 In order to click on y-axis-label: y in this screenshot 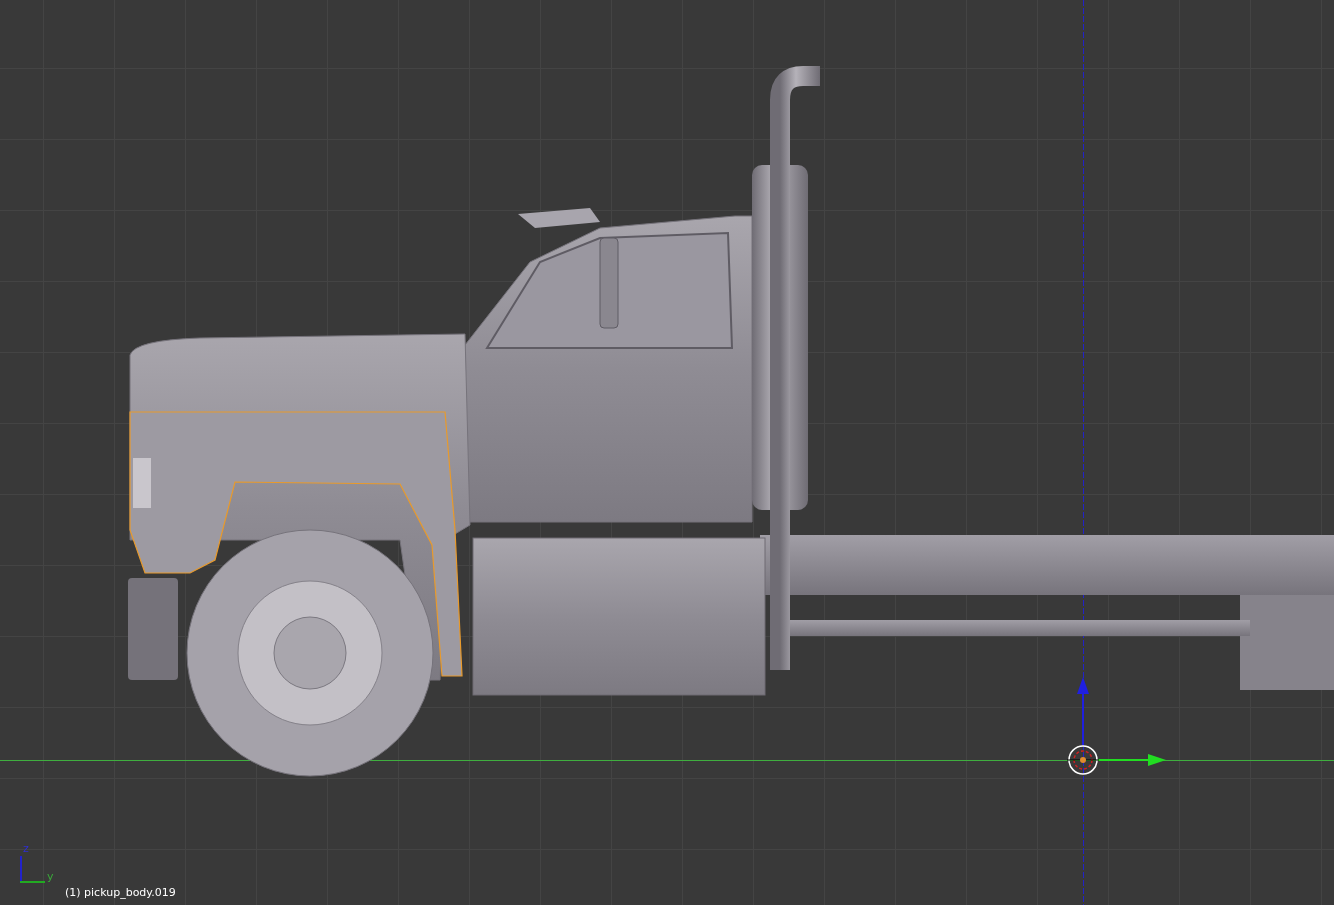, I will do `click(50, 876)`.